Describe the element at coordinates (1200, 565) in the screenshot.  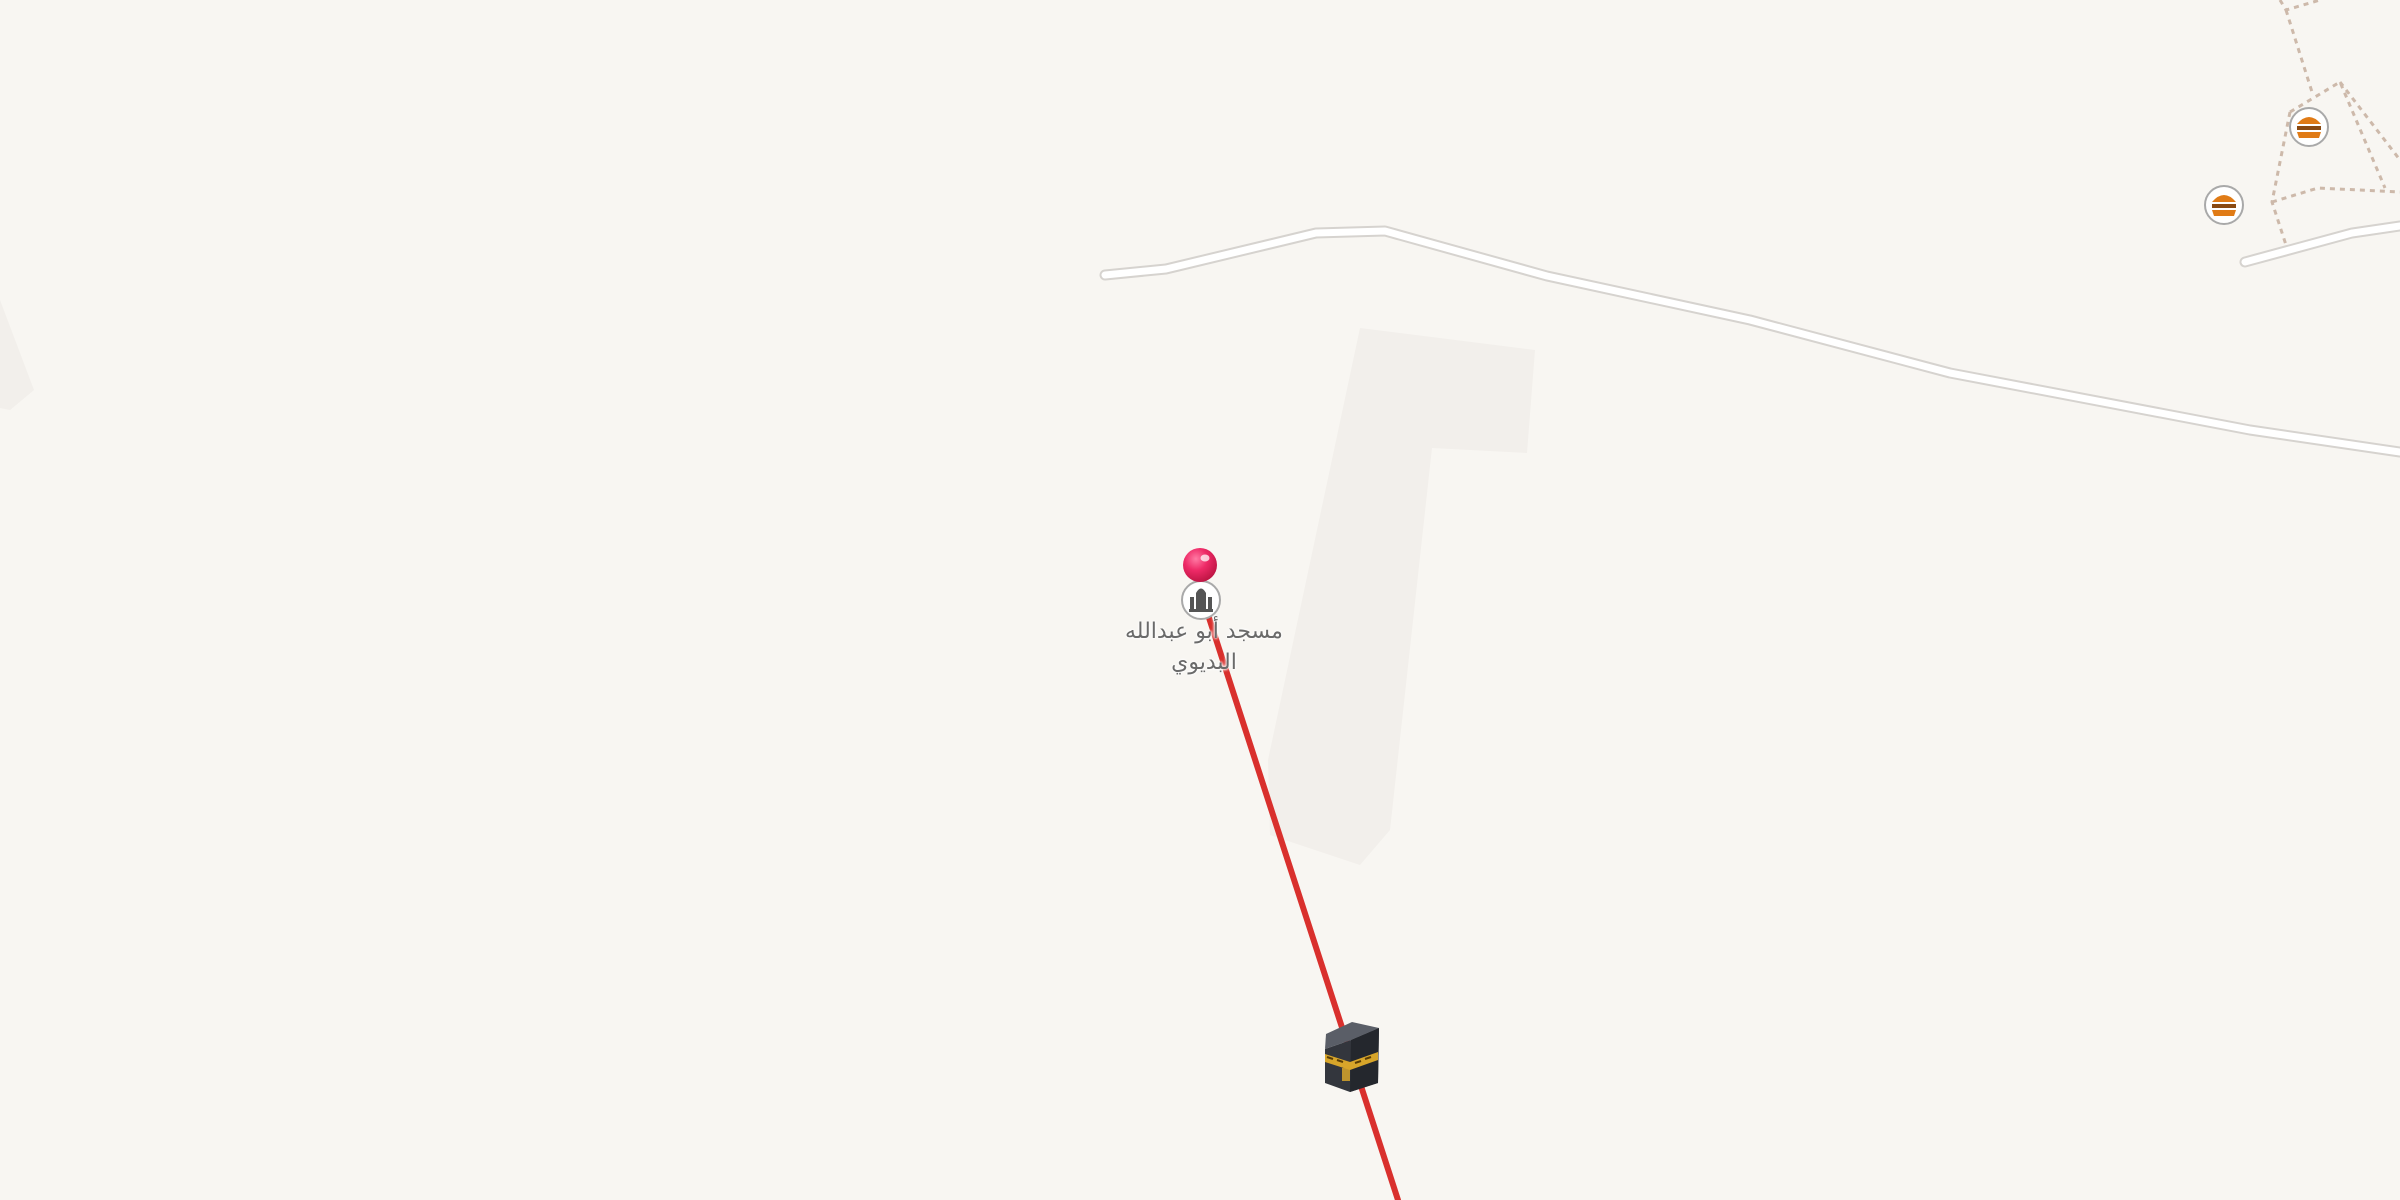
I see `location-pin-icon` at that location.